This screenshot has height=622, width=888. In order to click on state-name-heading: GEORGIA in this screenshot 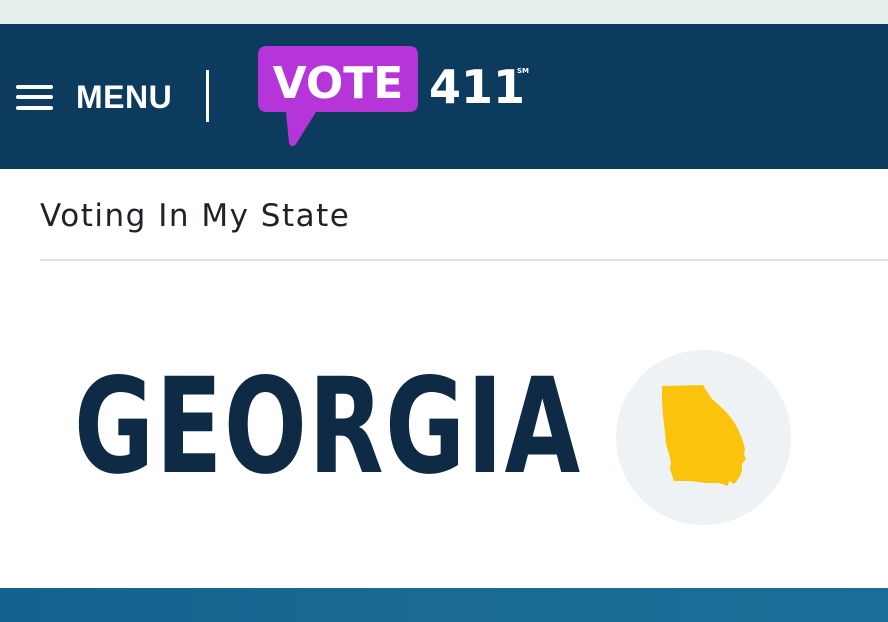, I will do `click(327, 427)`.